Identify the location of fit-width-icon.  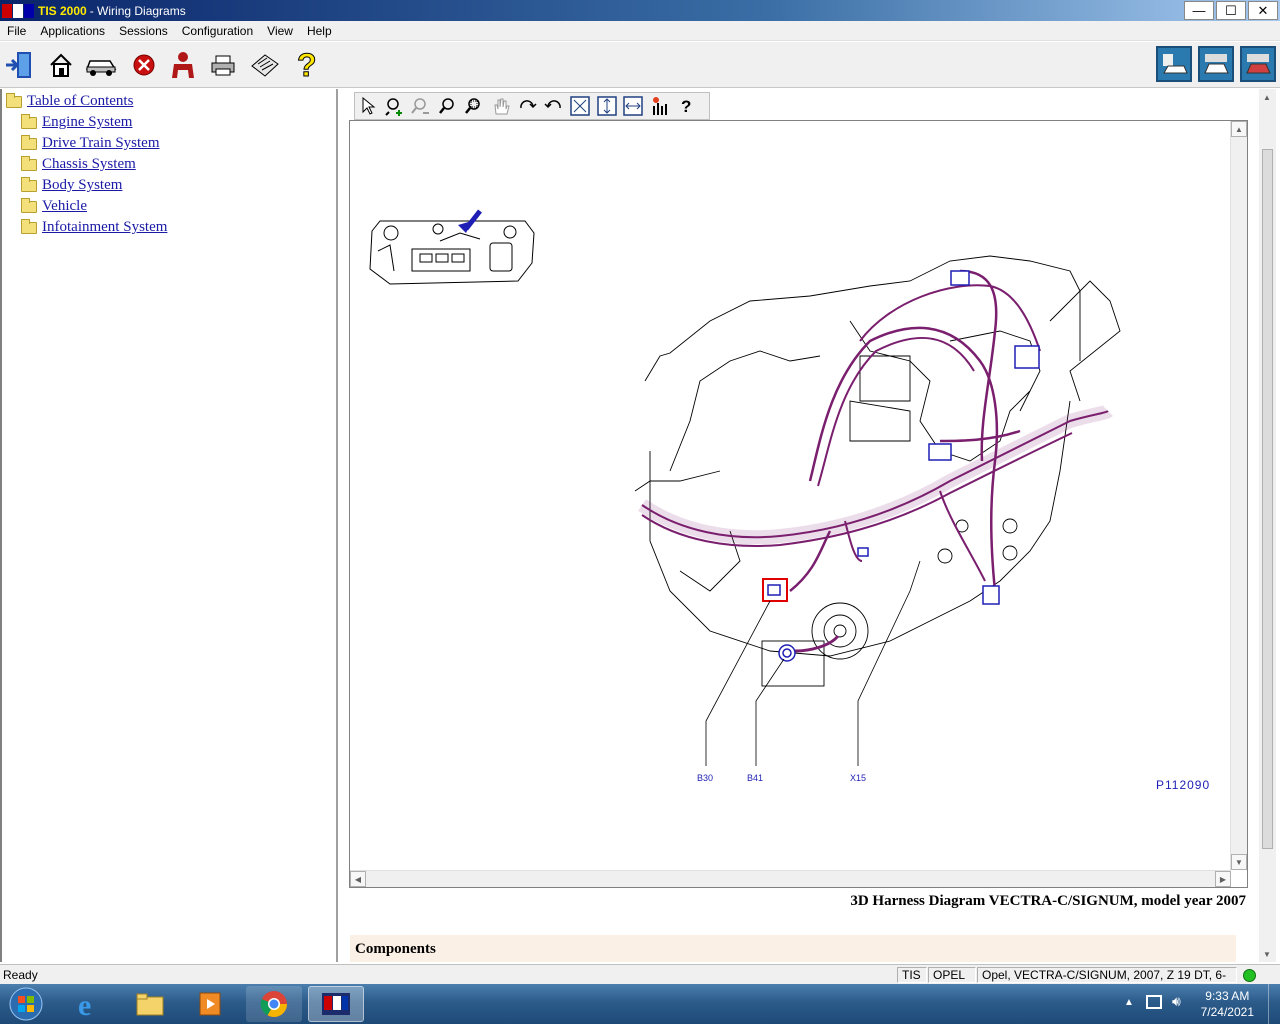
(633, 106).